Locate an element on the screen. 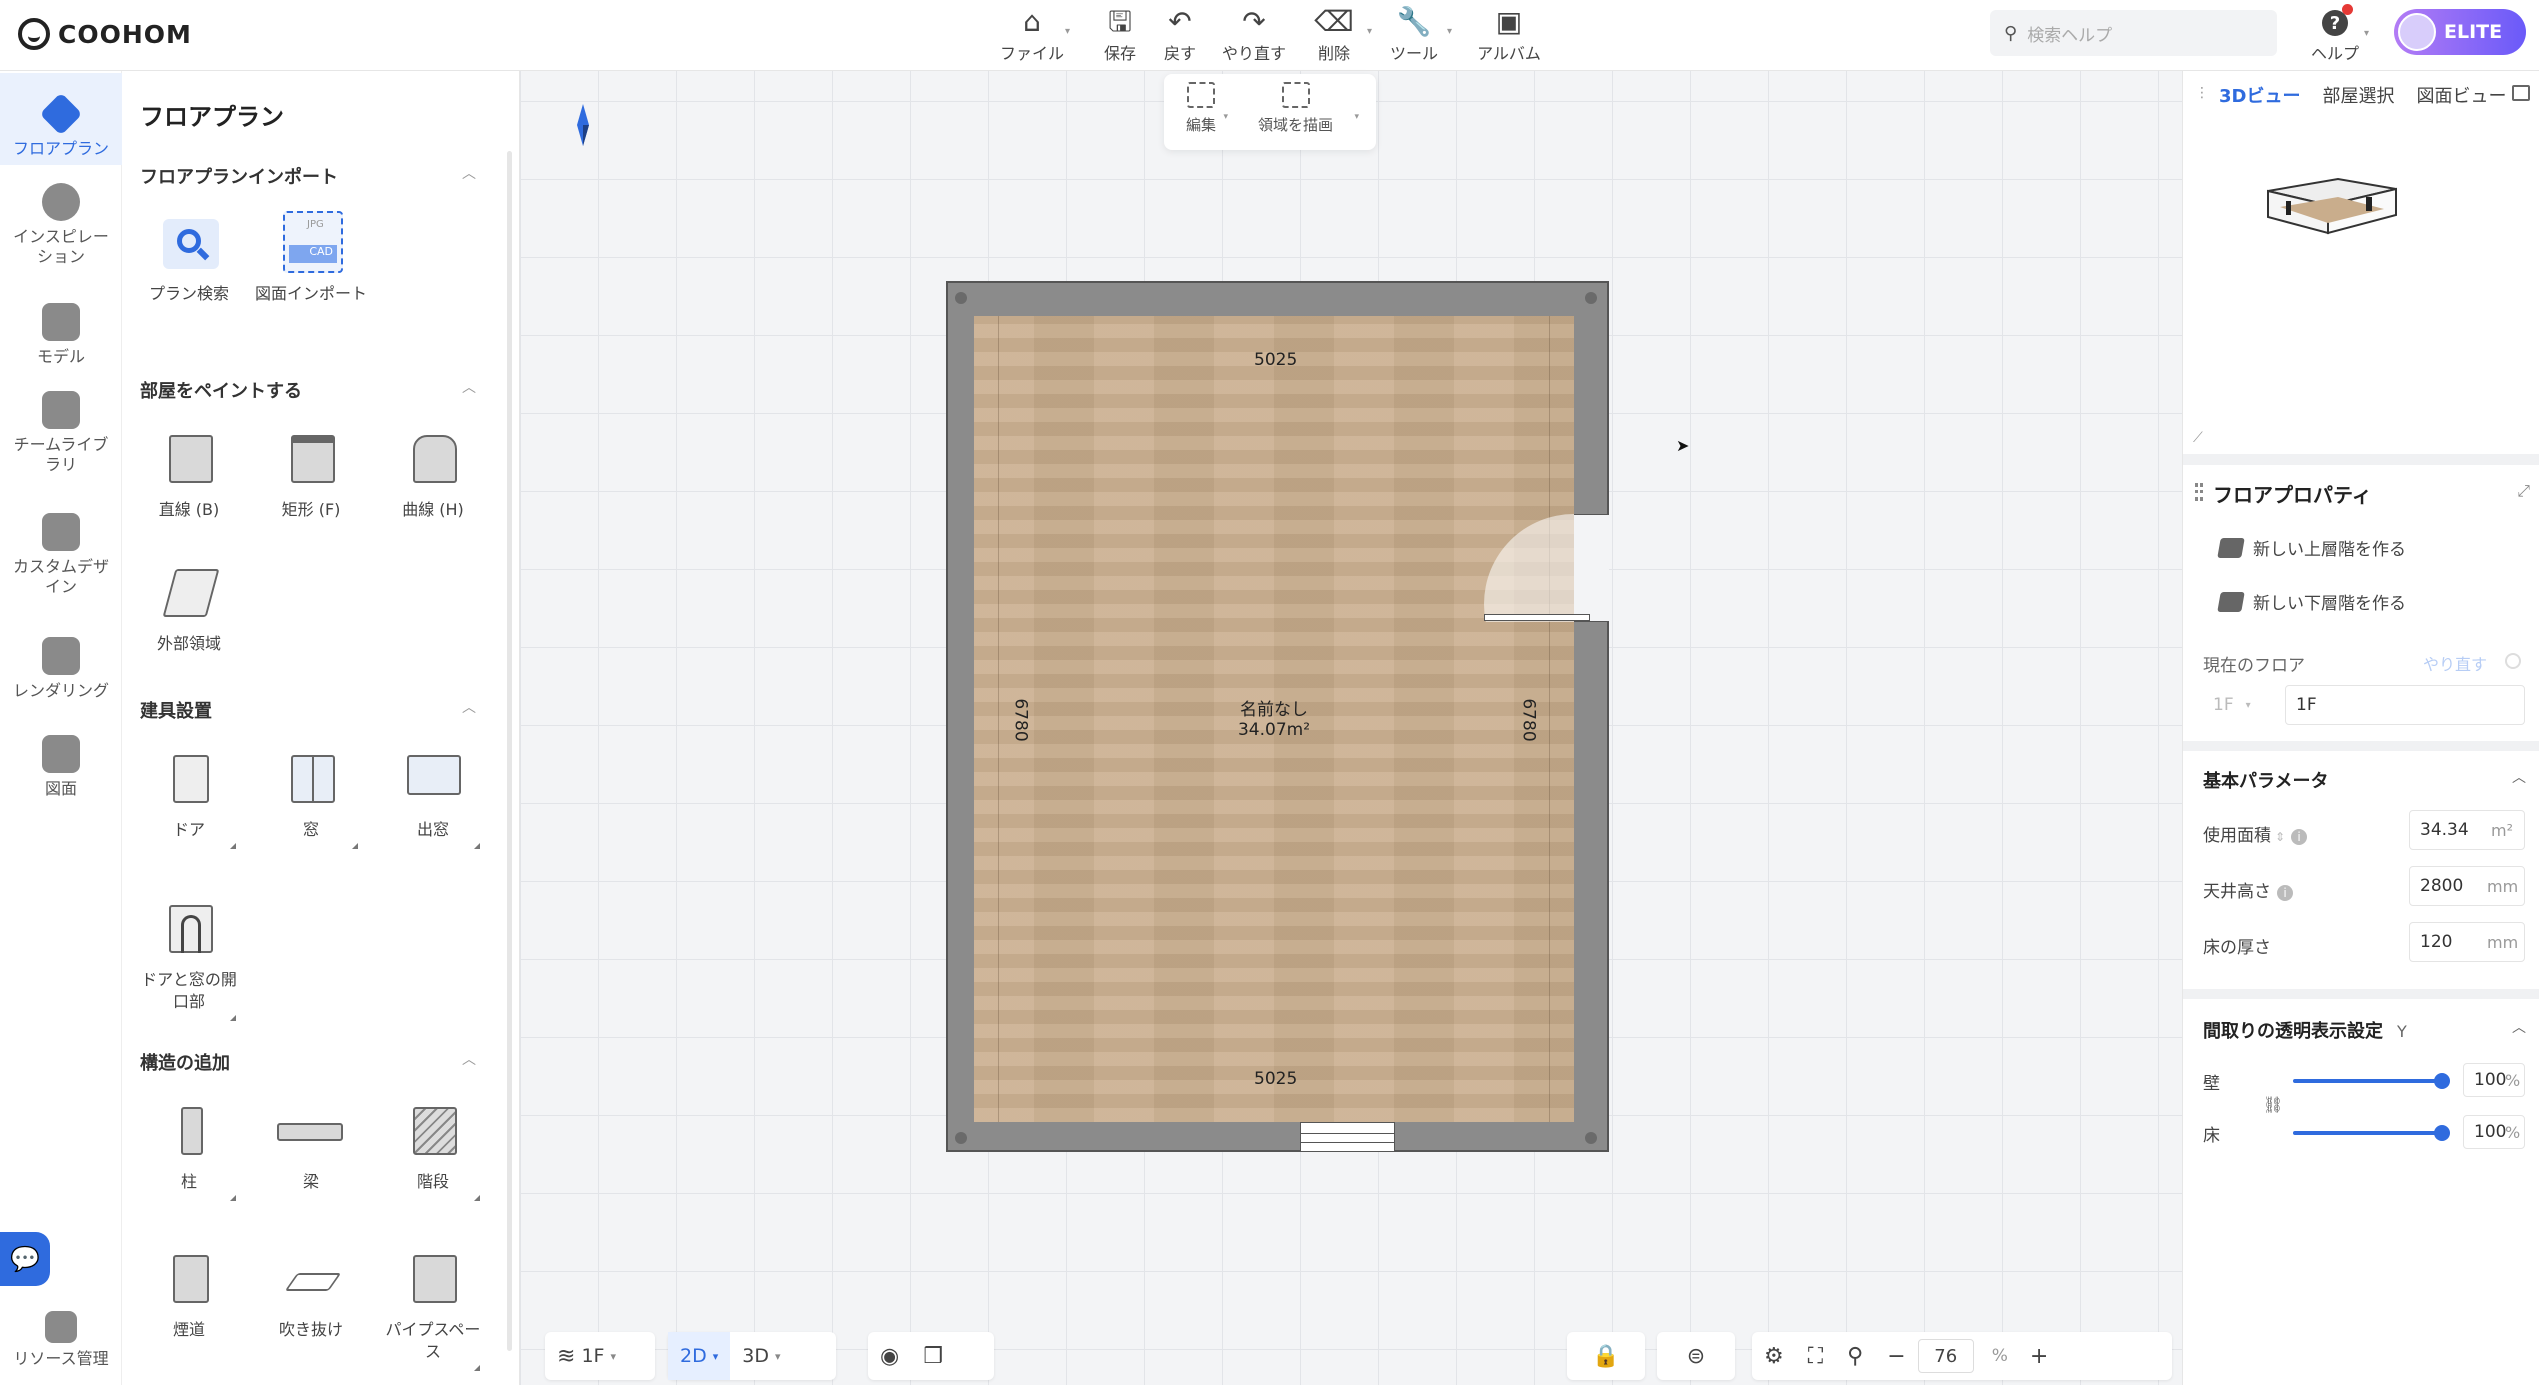 The height and width of the screenshot is (1385, 2539). bay-window-item: 出窓 is located at coordinates (433, 798).